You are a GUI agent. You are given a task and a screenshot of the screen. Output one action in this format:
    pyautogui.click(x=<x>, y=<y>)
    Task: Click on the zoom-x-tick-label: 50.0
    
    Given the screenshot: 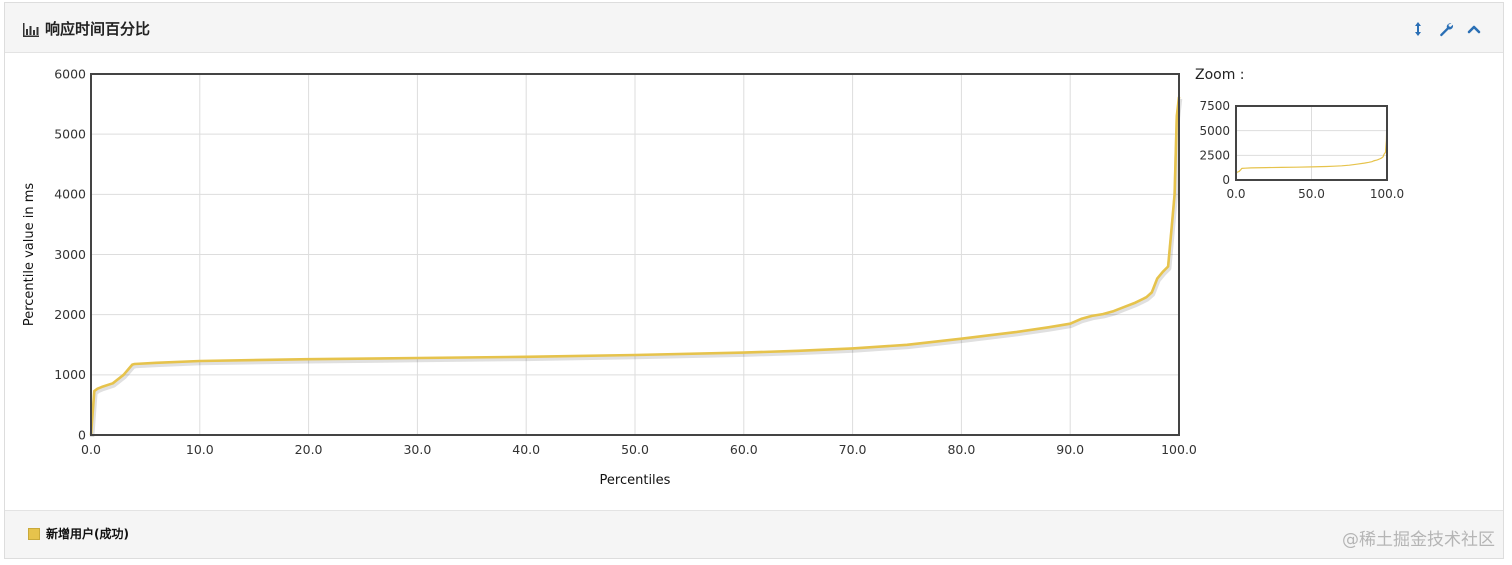 What is the action you would take?
    pyautogui.click(x=1311, y=194)
    